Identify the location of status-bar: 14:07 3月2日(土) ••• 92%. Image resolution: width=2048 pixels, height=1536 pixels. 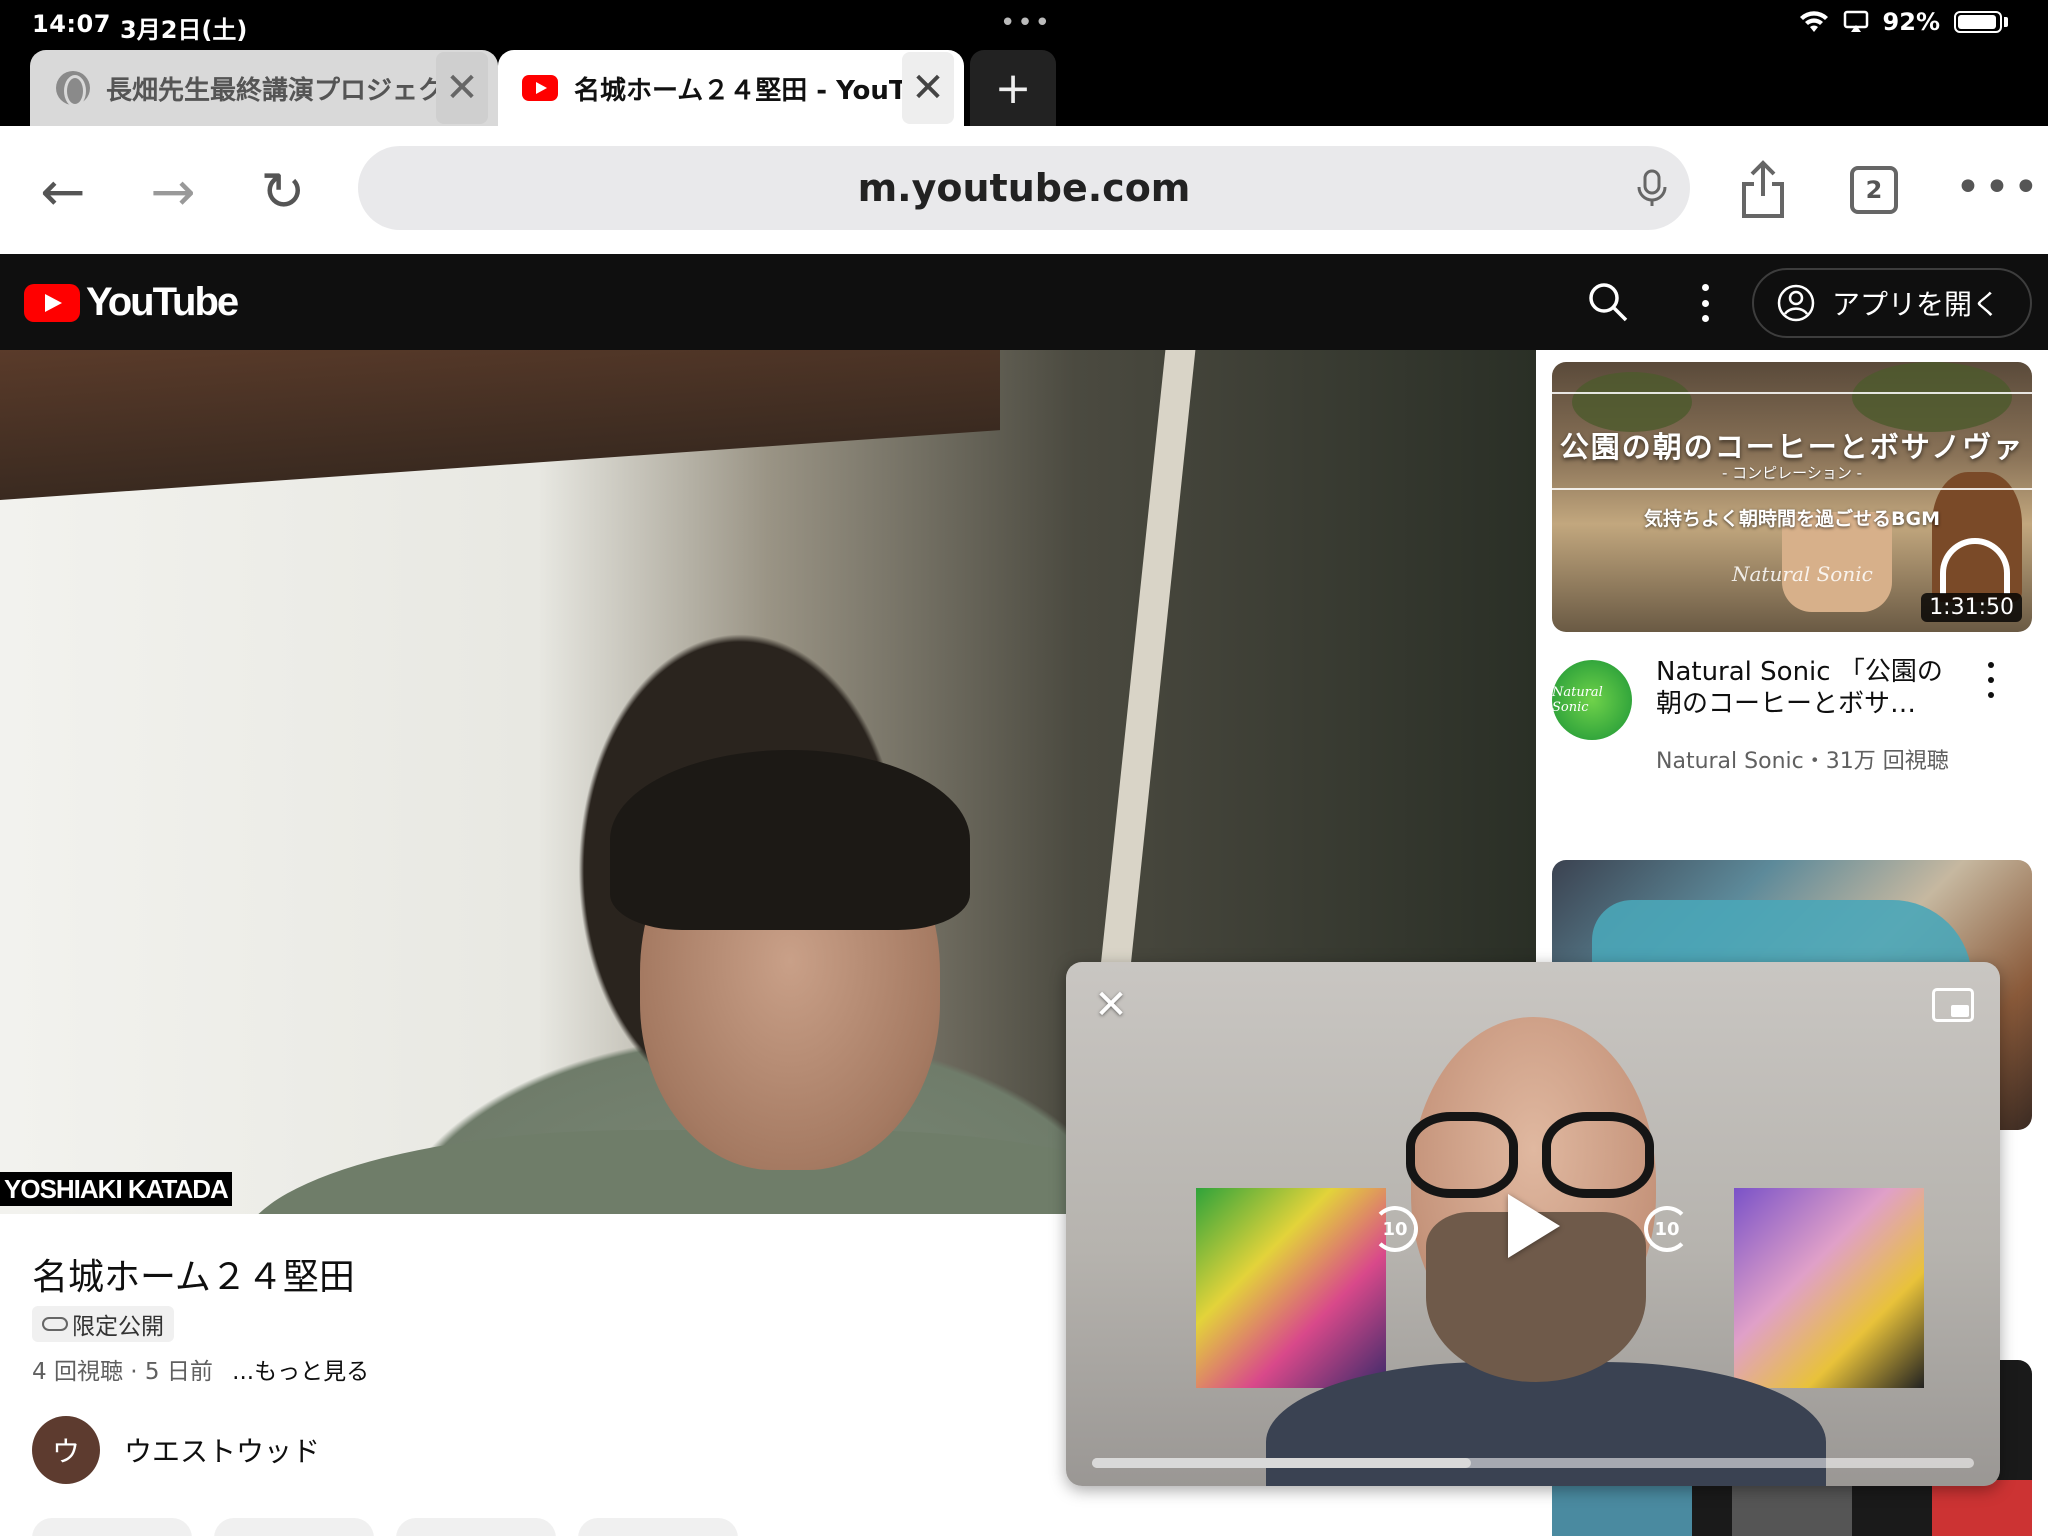
(1024, 23).